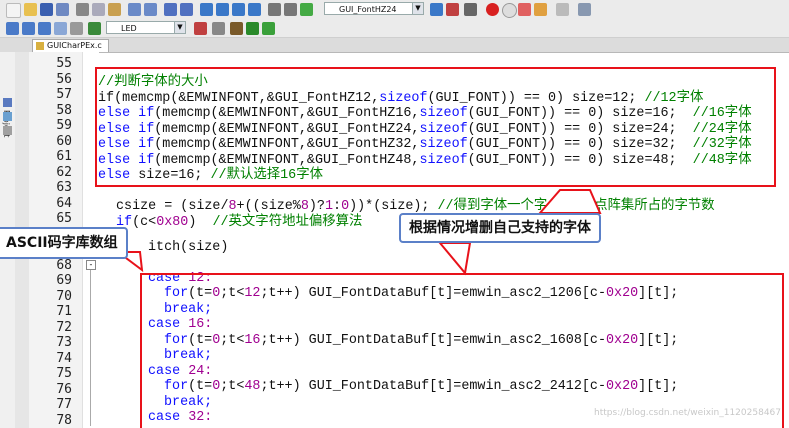 This screenshot has height=428, width=789. What do you see at coordinates (687, 413) in the screenshot?
I see `watermark: https://blog.csdn.net/weixin_1120258467` at bounding box center [687, 413].